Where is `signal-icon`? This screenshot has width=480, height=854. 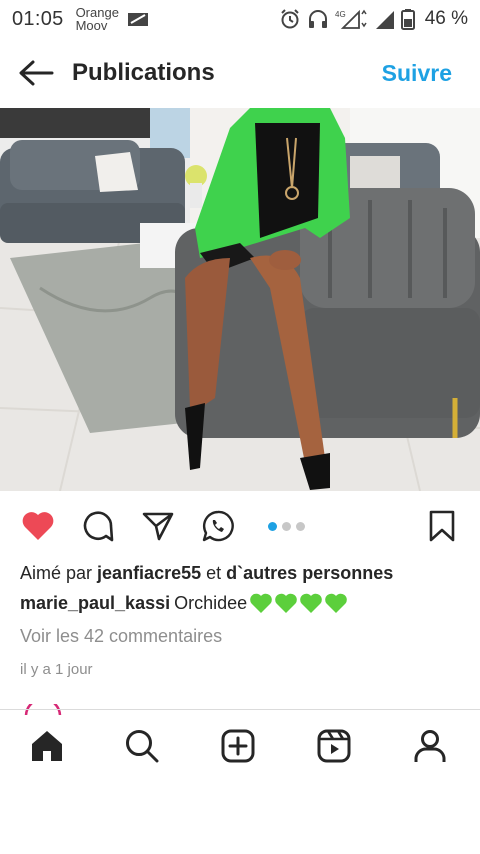 signal-icon is located at coordinates (384, 20).